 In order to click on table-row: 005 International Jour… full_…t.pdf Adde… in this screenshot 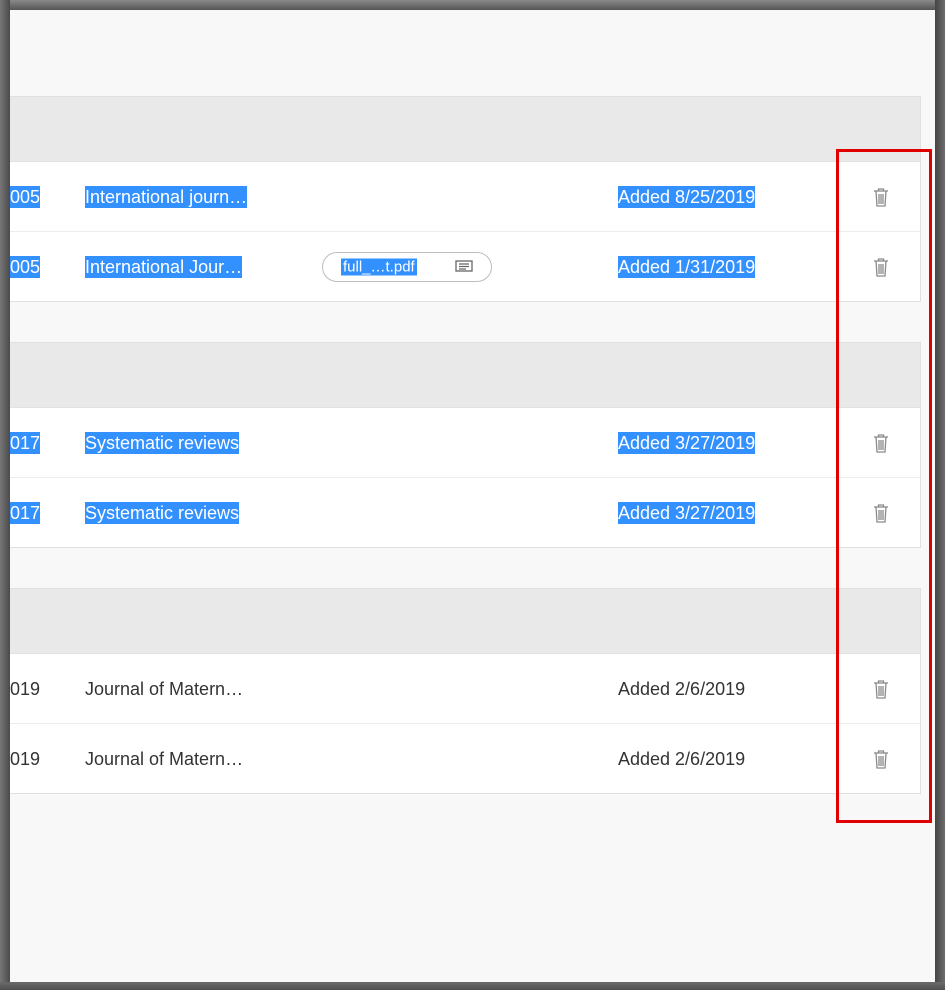, I will do `click(465, 266)`.